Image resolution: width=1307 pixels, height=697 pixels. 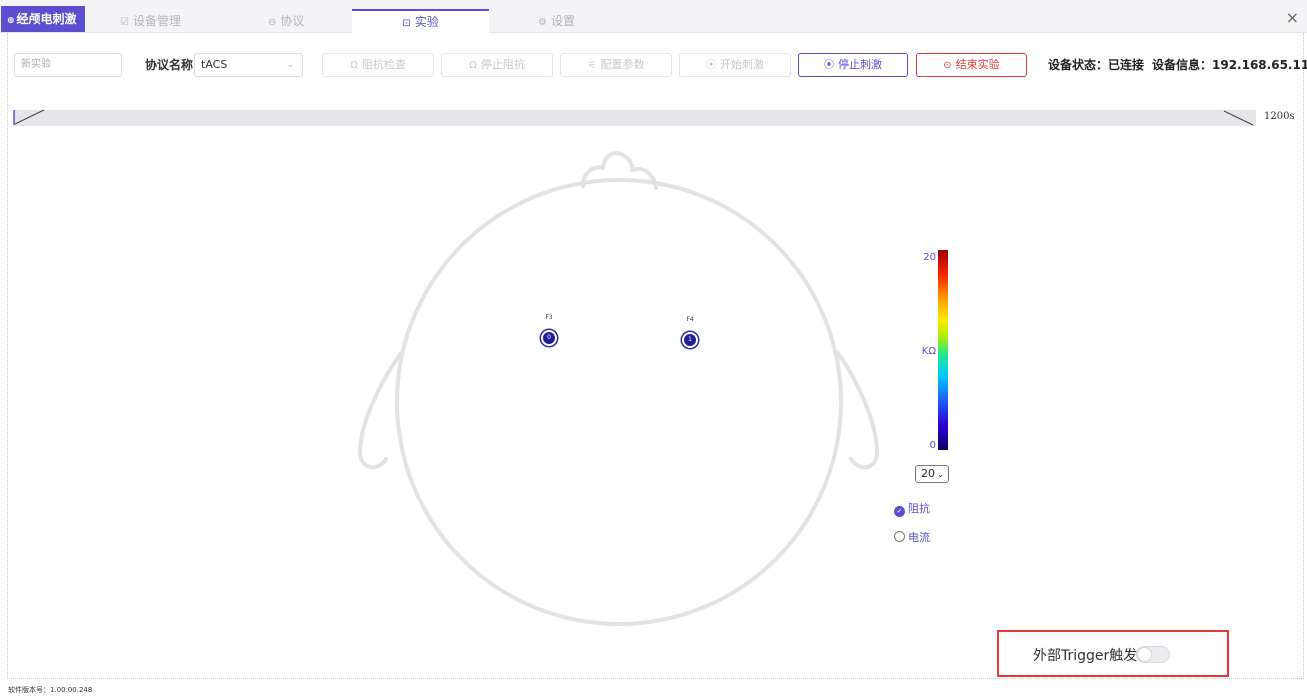 What do you see at coordinates (940, 474) in the screenshot?
I see `chevron-down-icon: ⌄` at bounding box center [940, 474].